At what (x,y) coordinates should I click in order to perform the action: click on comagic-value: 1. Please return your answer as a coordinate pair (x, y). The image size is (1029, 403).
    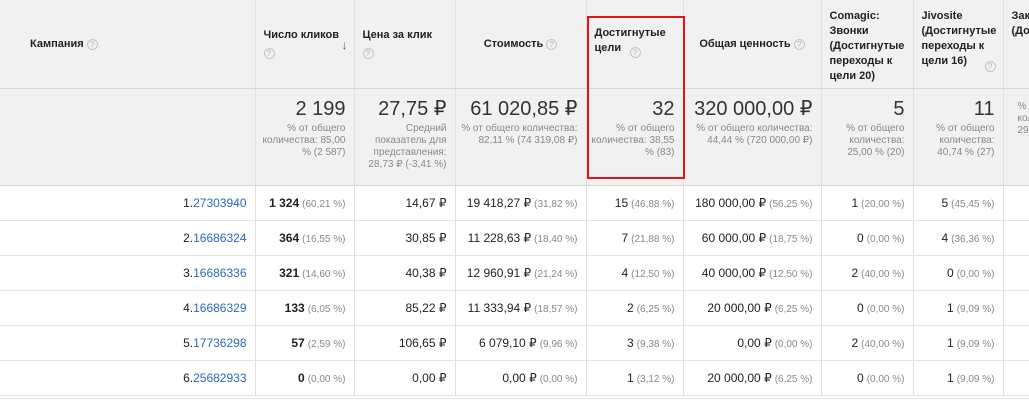
    Looking at the image, I should click on (855, 203).